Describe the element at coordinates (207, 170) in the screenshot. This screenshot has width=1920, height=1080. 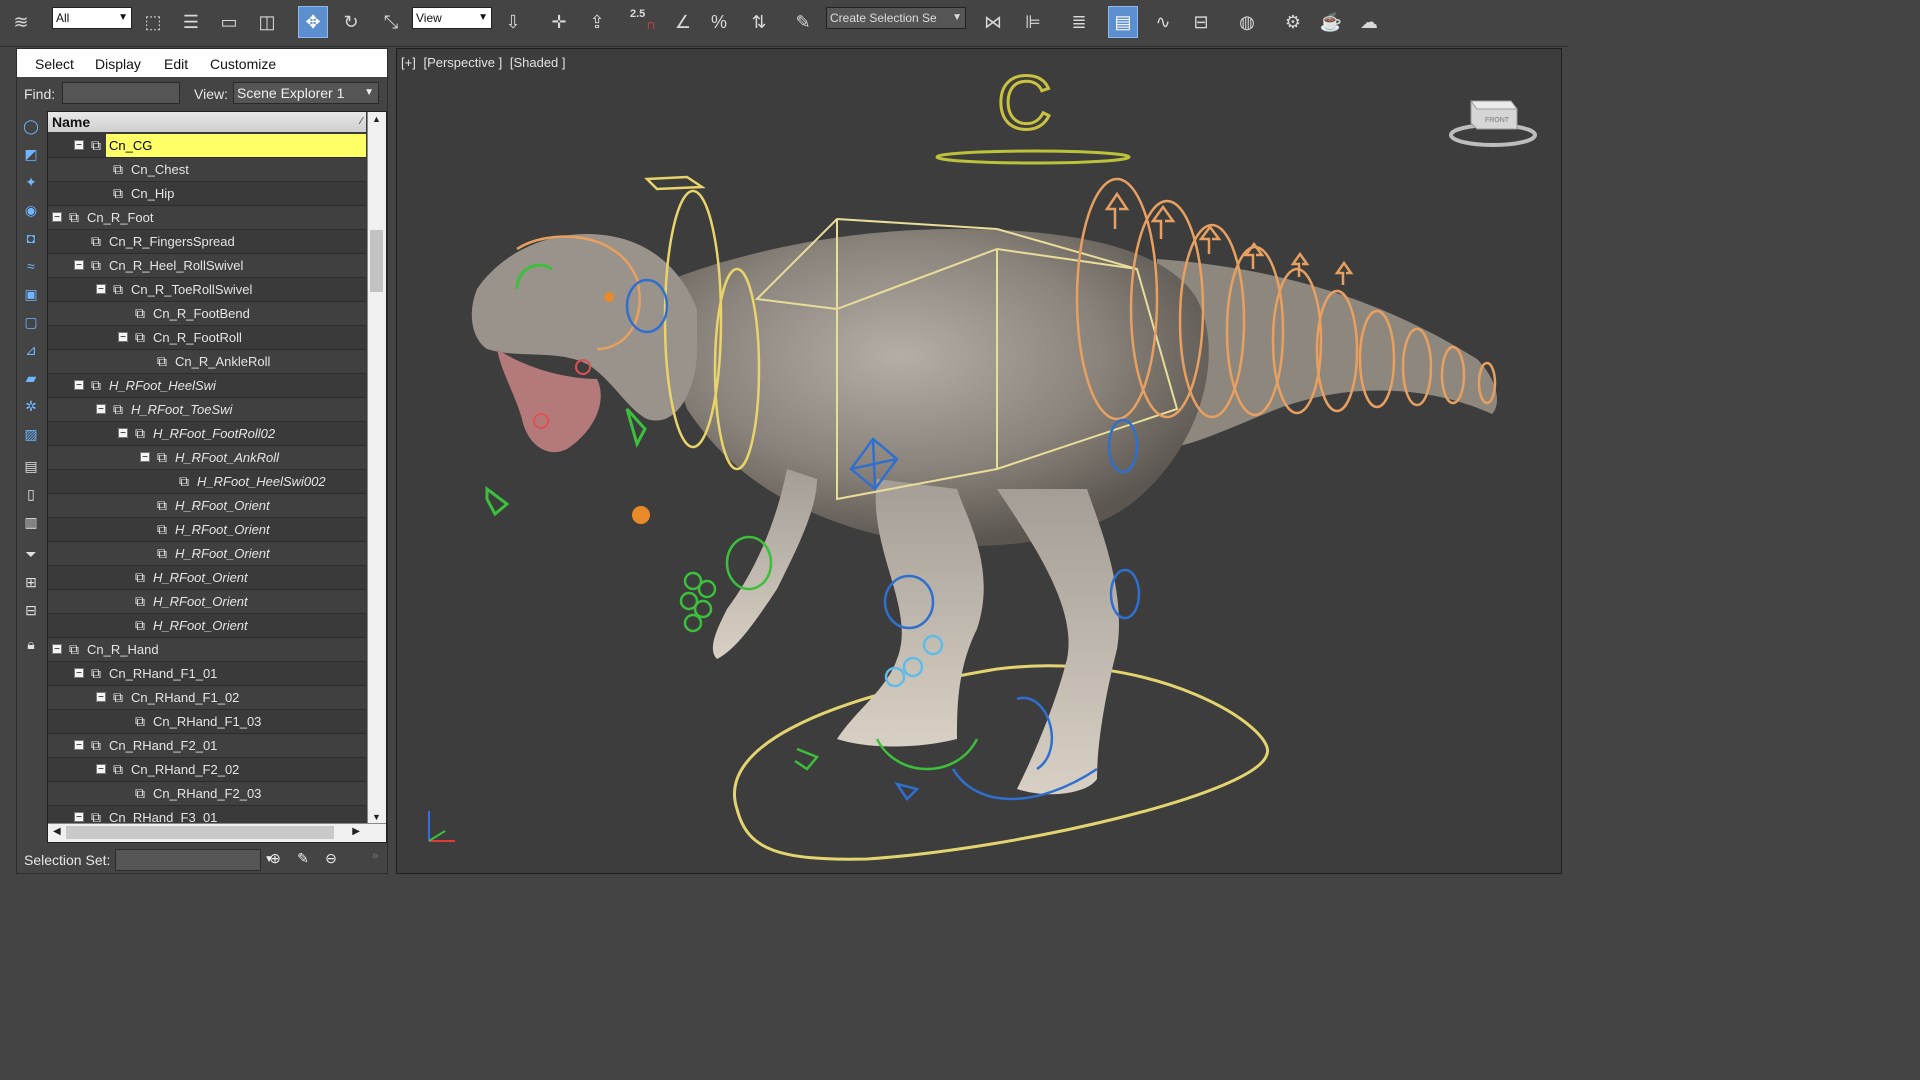
I see `table-row: ⧉ Cn_Chest` at that location.